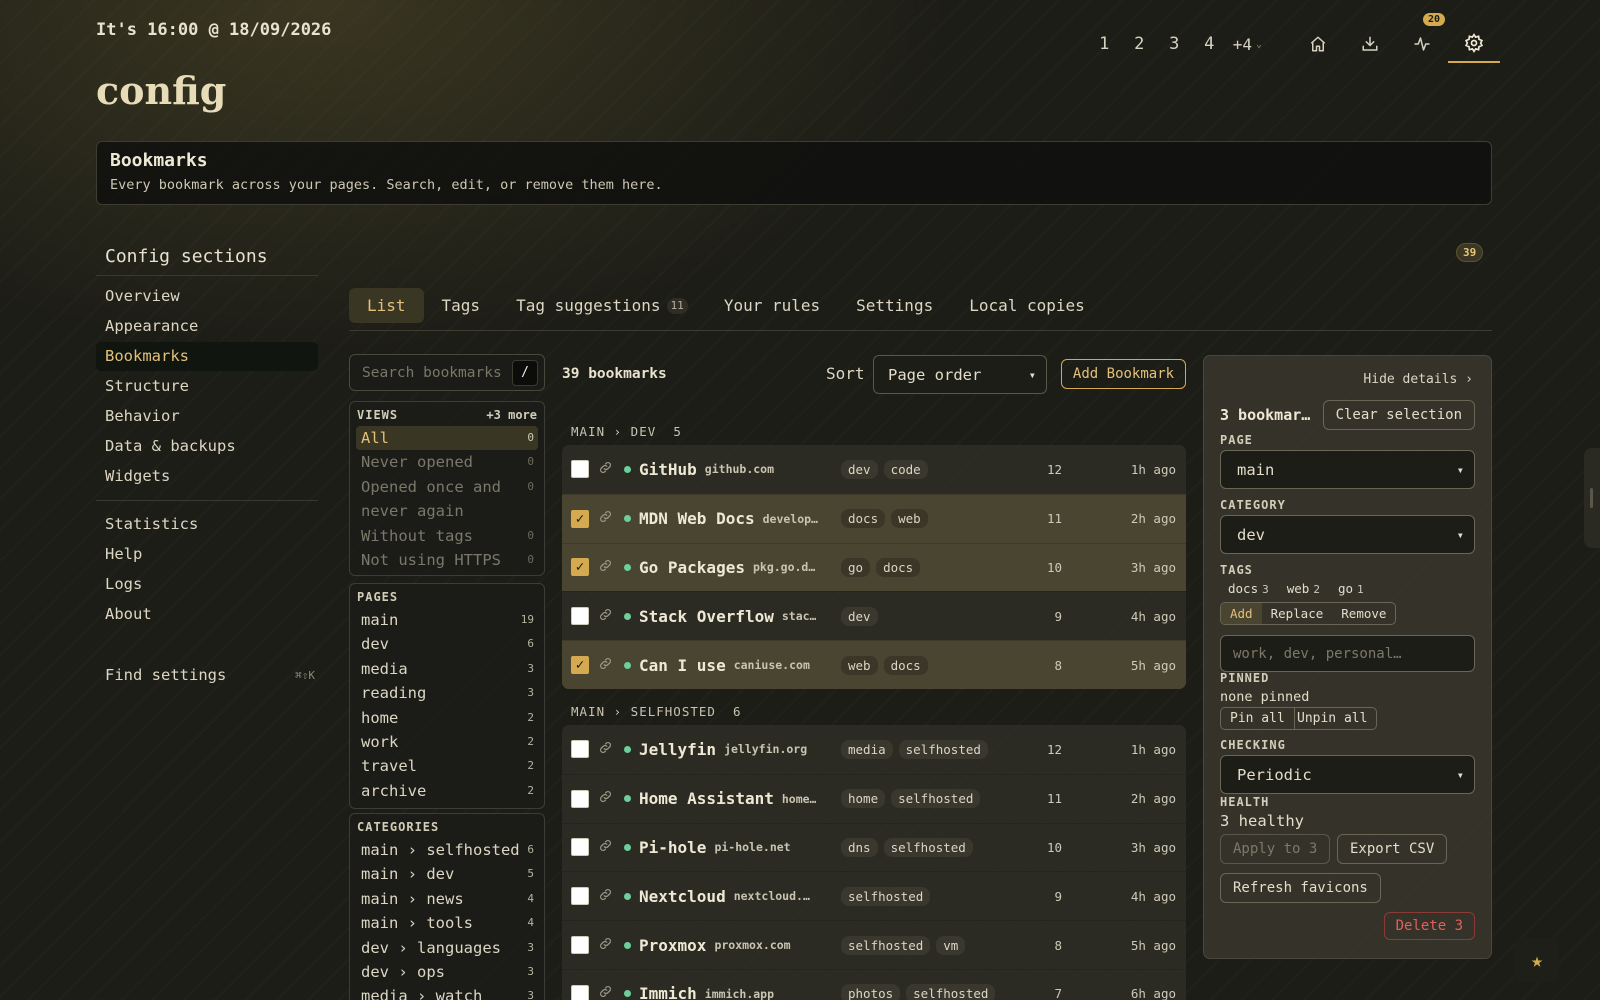 Image resolution: width=1600 pixels, height=1000 pixels. I want to click on tag-mode-replace: Replace, so click(1297, 613).